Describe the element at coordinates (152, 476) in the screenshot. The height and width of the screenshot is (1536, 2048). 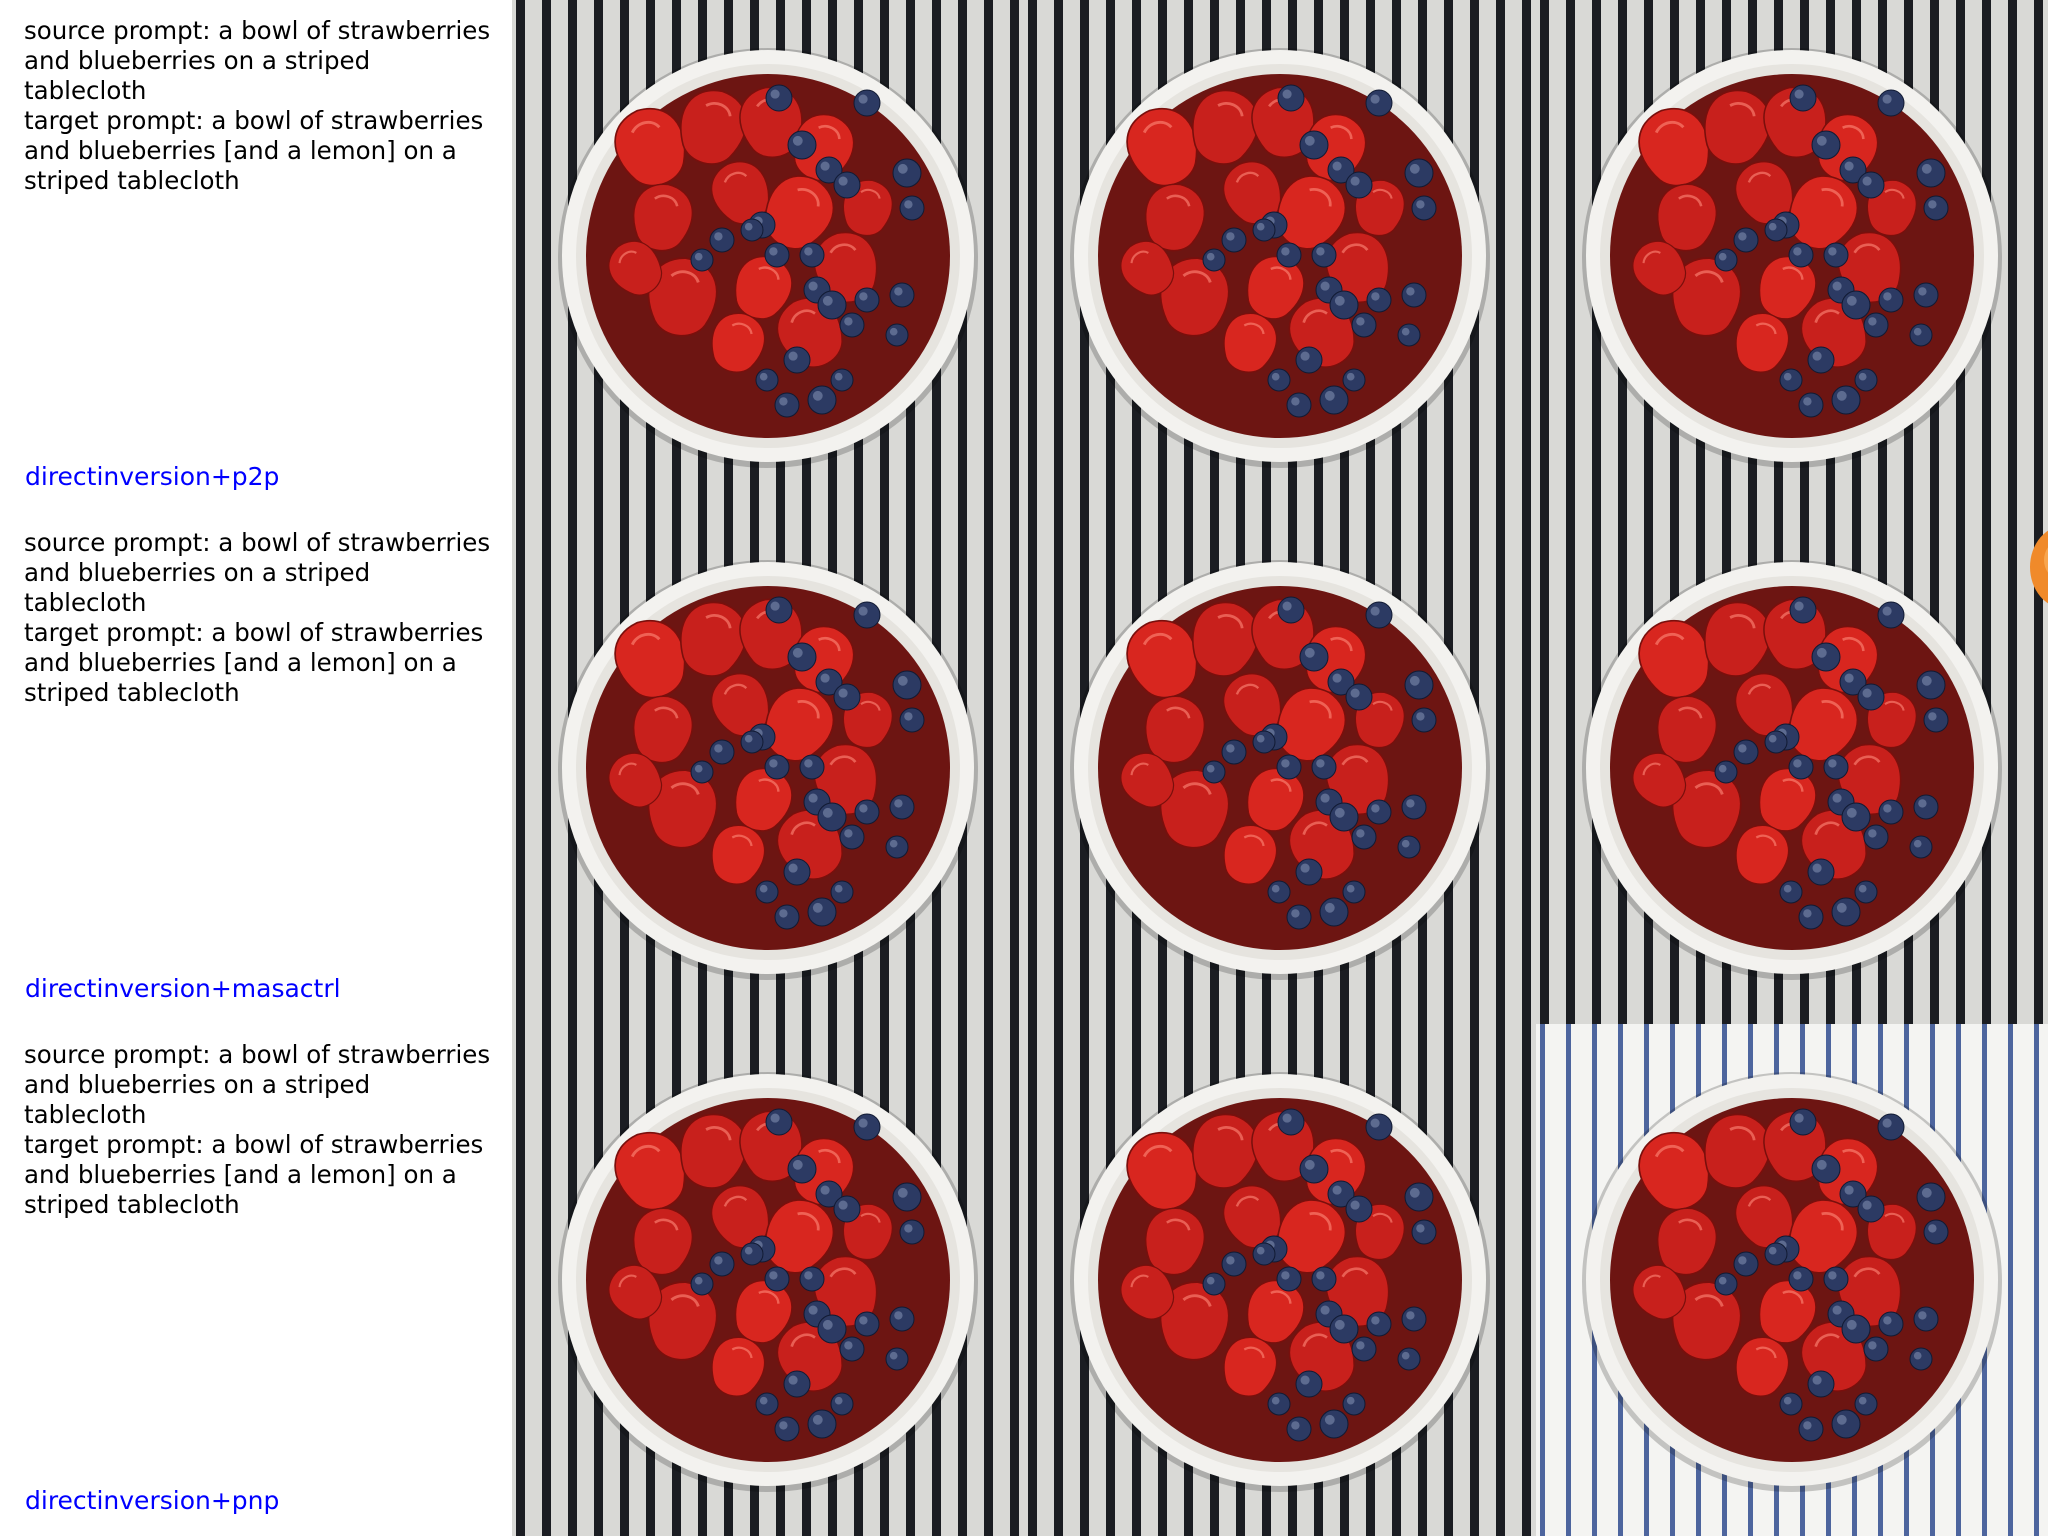
I see `method-label: directinversion+p2p` at that location.